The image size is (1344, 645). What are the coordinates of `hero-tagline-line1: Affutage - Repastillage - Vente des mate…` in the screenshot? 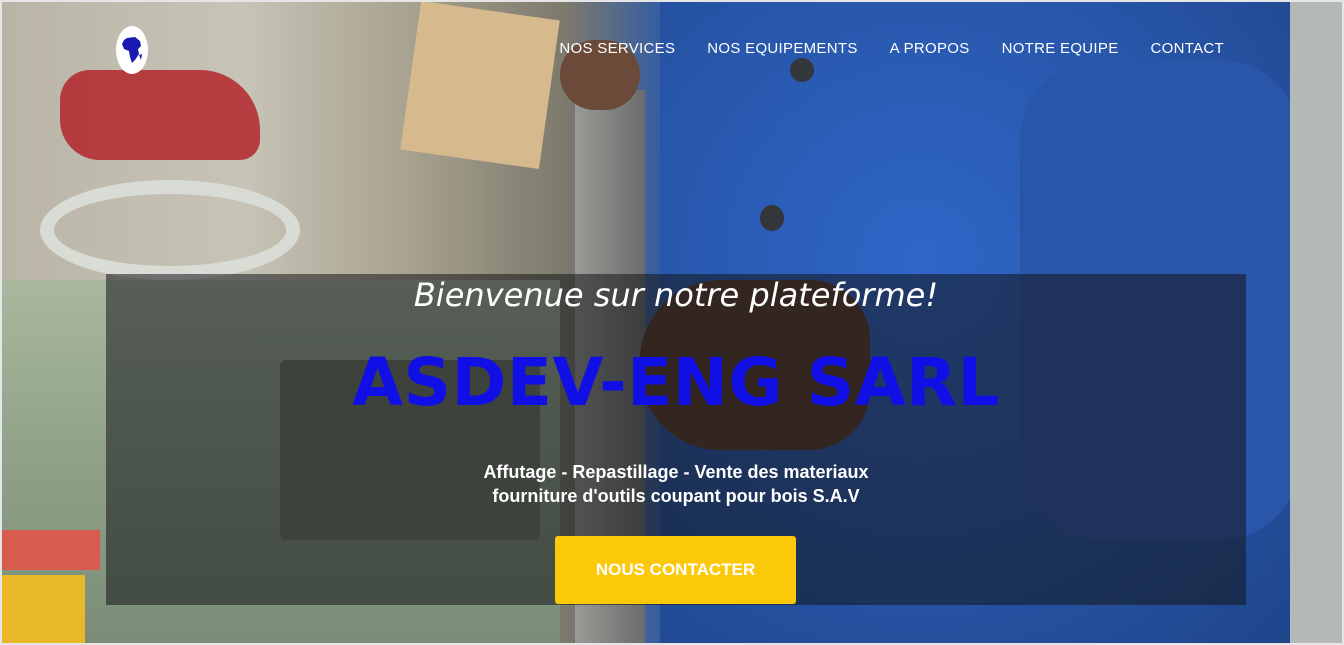 It's located at (676, 472).